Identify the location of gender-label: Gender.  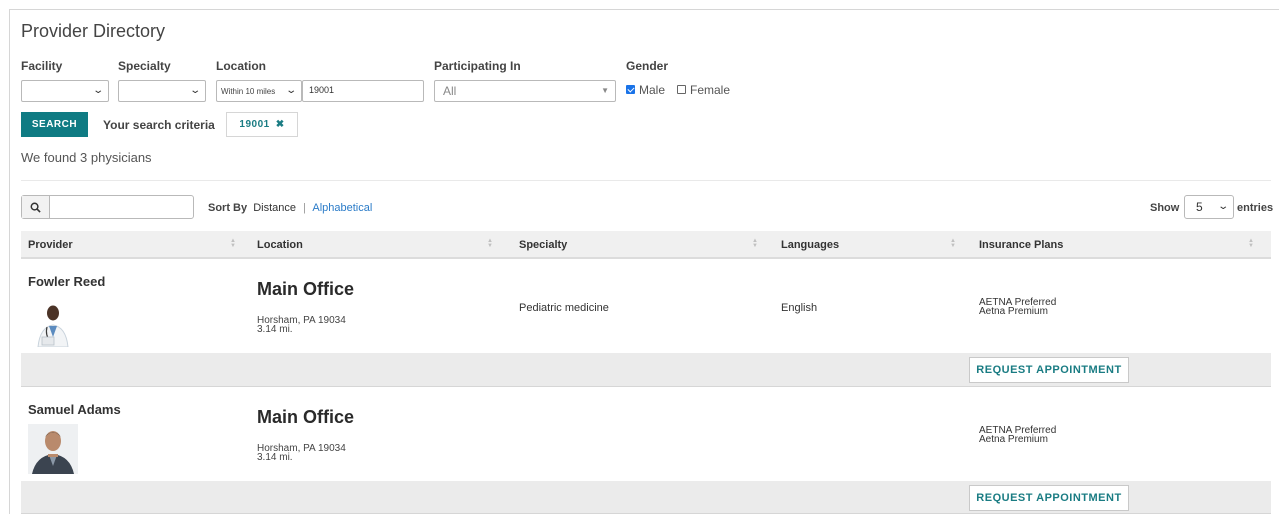
(647, 66).